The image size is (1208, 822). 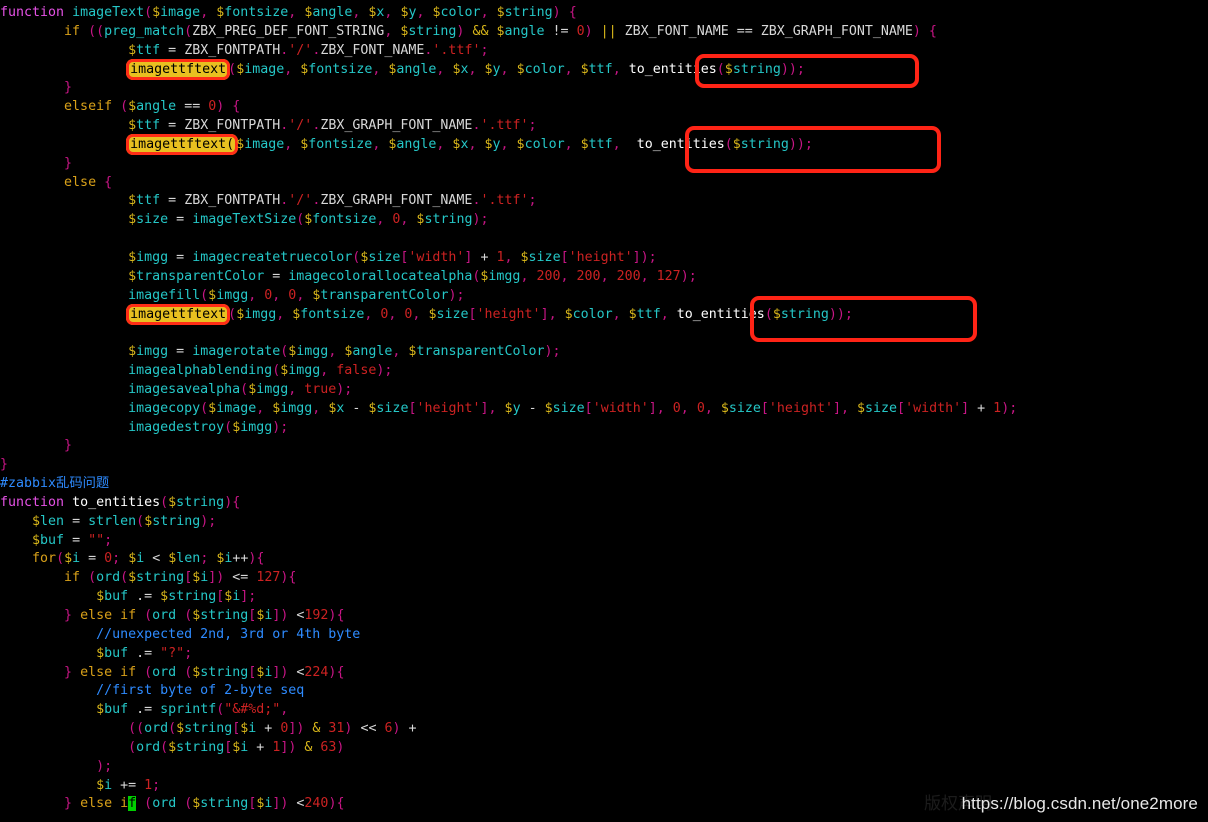 I want to click on code-line: //first byte of 2-byte seq, so click(x=200, y=691).